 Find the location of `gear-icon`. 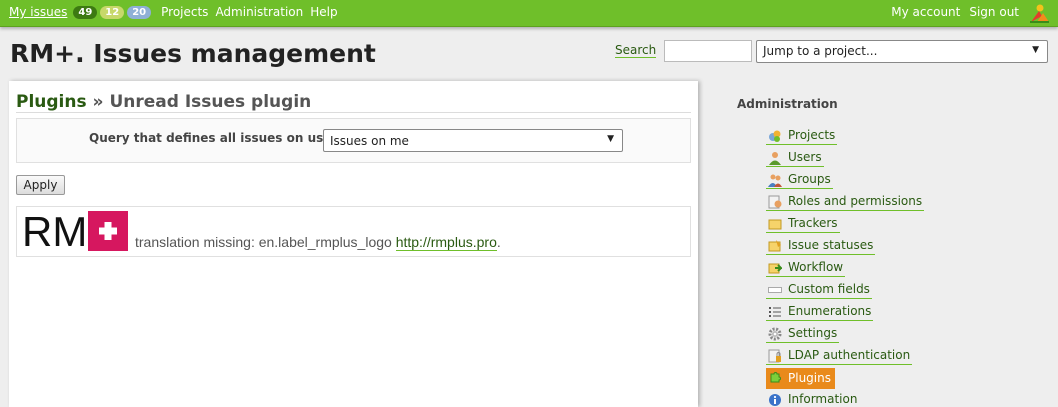

gear-icon is located at coordinates (775, 333).